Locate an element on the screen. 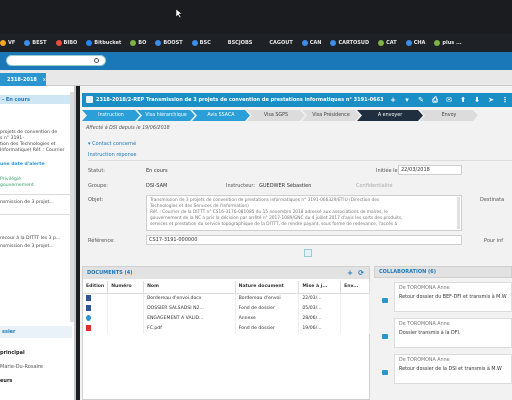 The width and height of the screenshot is (512, 400). collaboration-header: COLLABORATION (6) is located at coordinates (443, 272).